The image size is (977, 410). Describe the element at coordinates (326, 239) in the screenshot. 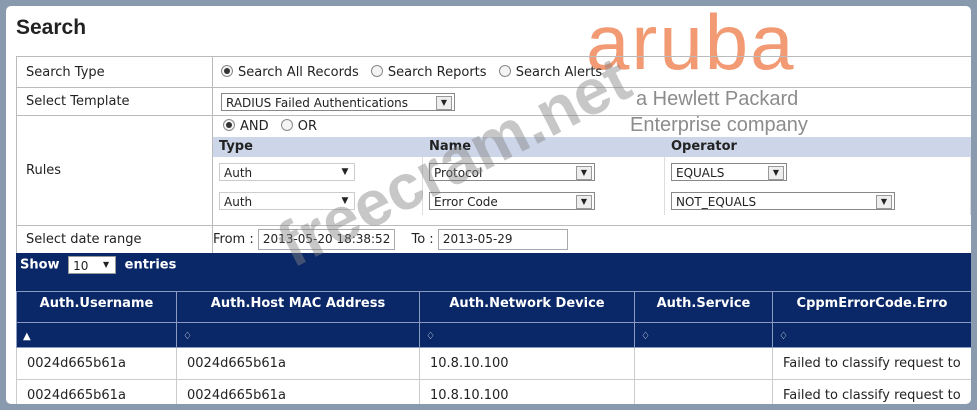

I see `from-date-input: 2013-05-20 18:38:52` at that location.